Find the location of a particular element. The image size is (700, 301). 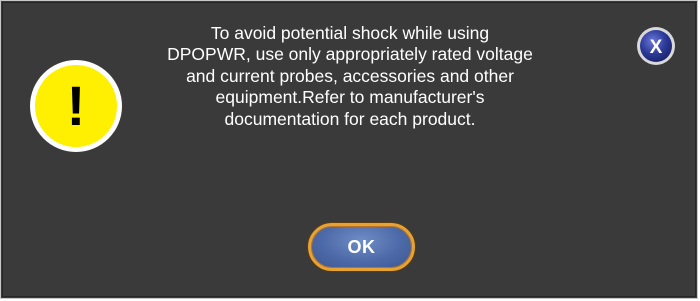

close-button: X is located at coordinates (656, 46).